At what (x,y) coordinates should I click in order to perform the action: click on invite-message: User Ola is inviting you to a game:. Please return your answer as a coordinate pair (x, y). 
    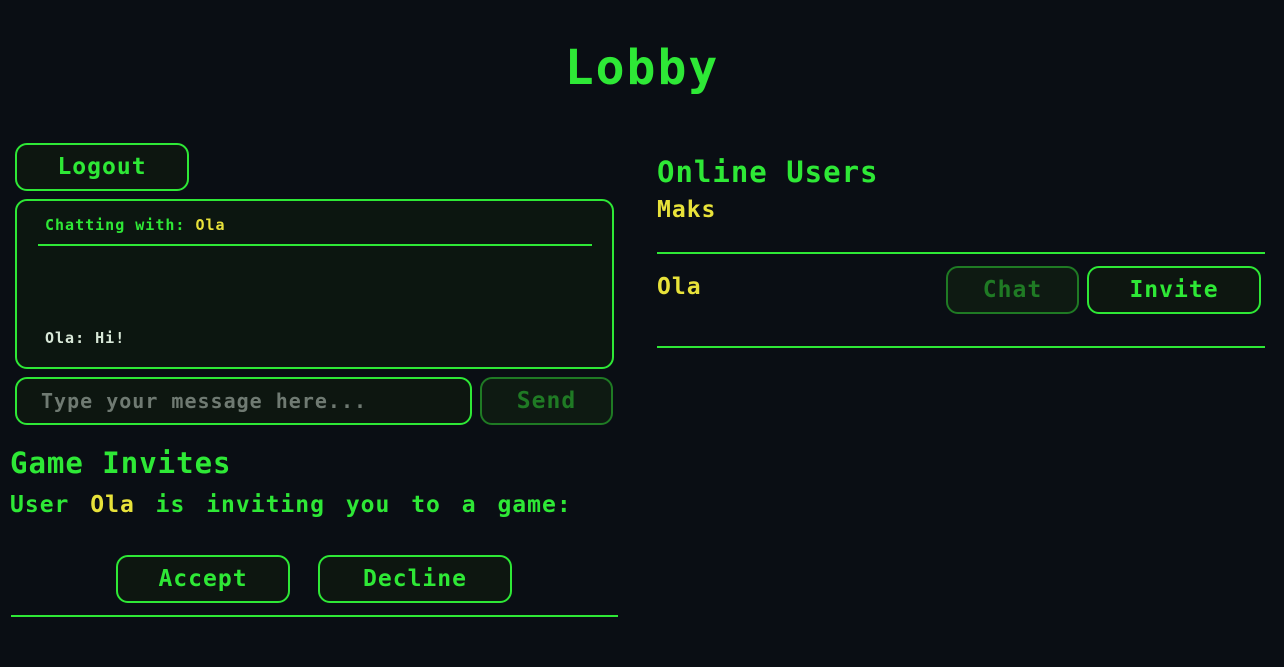
    Looking at the image, I should click on (310, 505).